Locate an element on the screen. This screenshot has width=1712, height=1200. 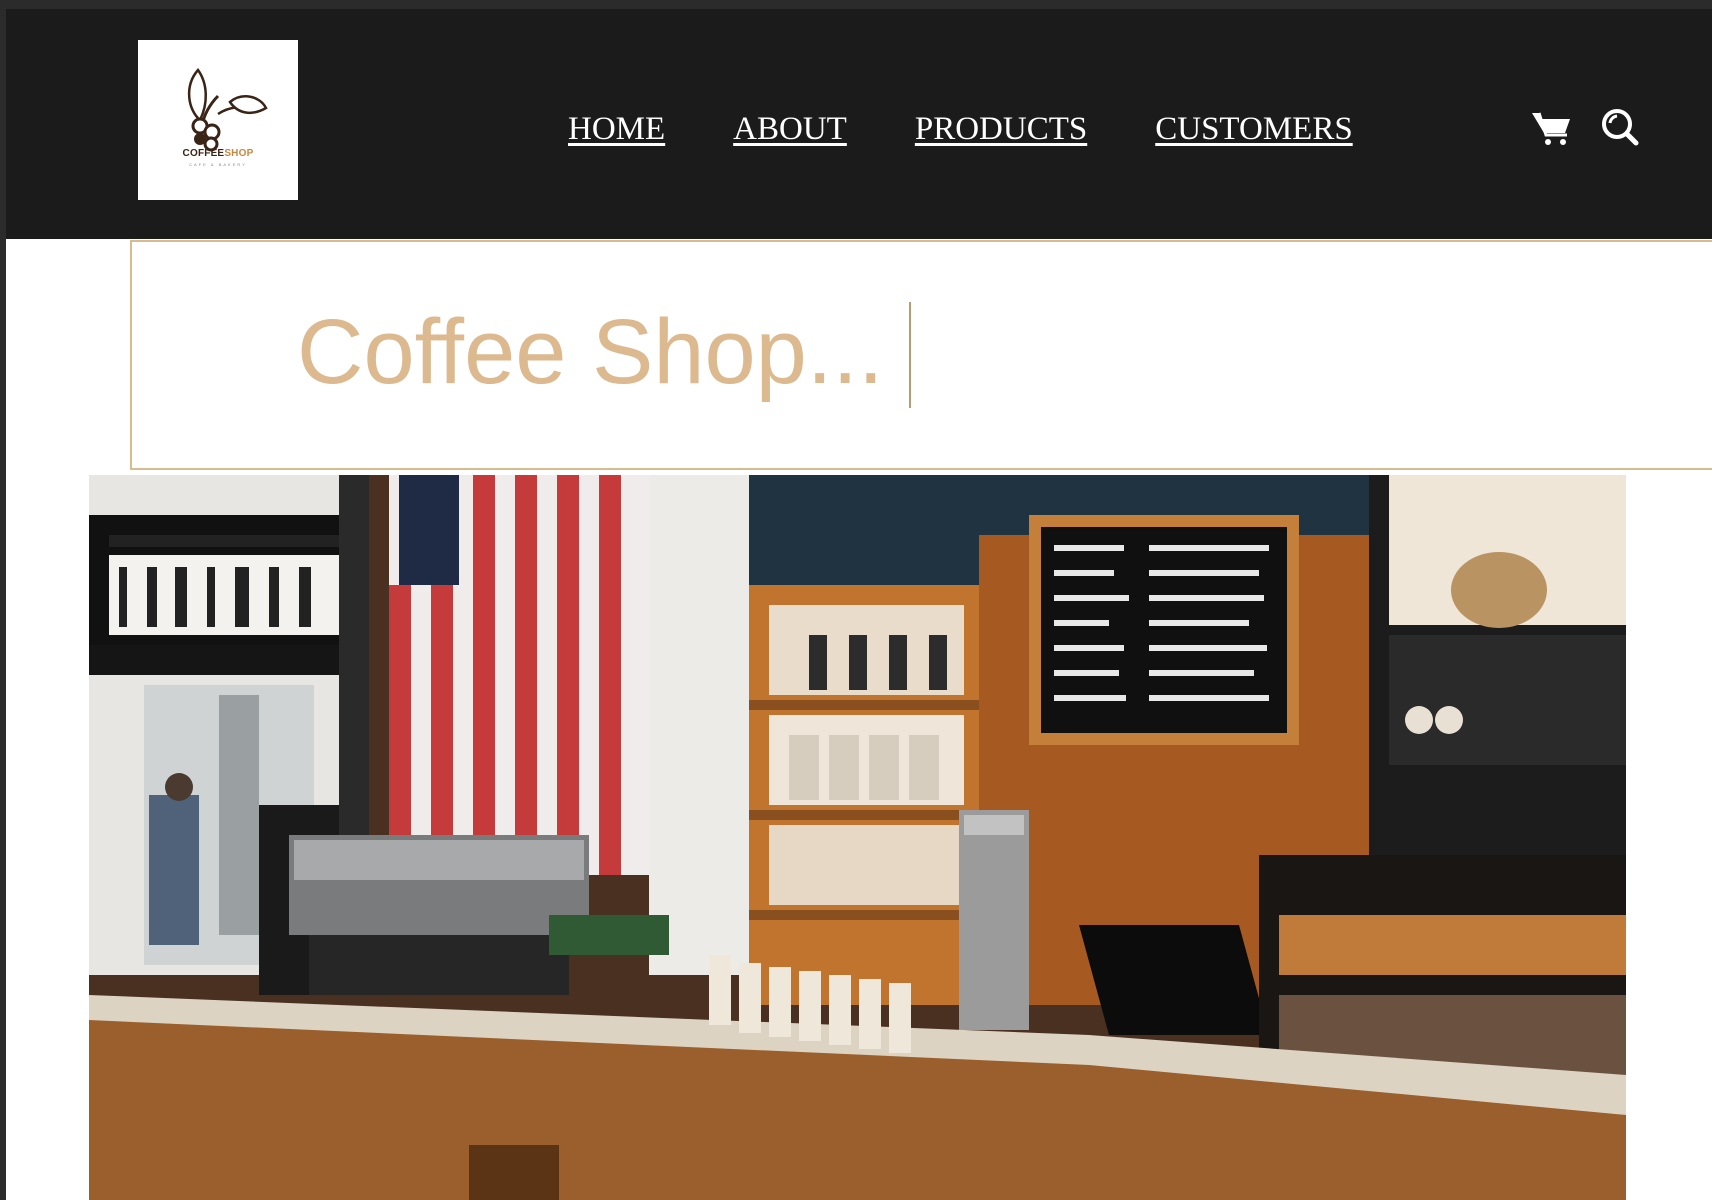
nav-home: HOME is located at coordinates (616, 129).